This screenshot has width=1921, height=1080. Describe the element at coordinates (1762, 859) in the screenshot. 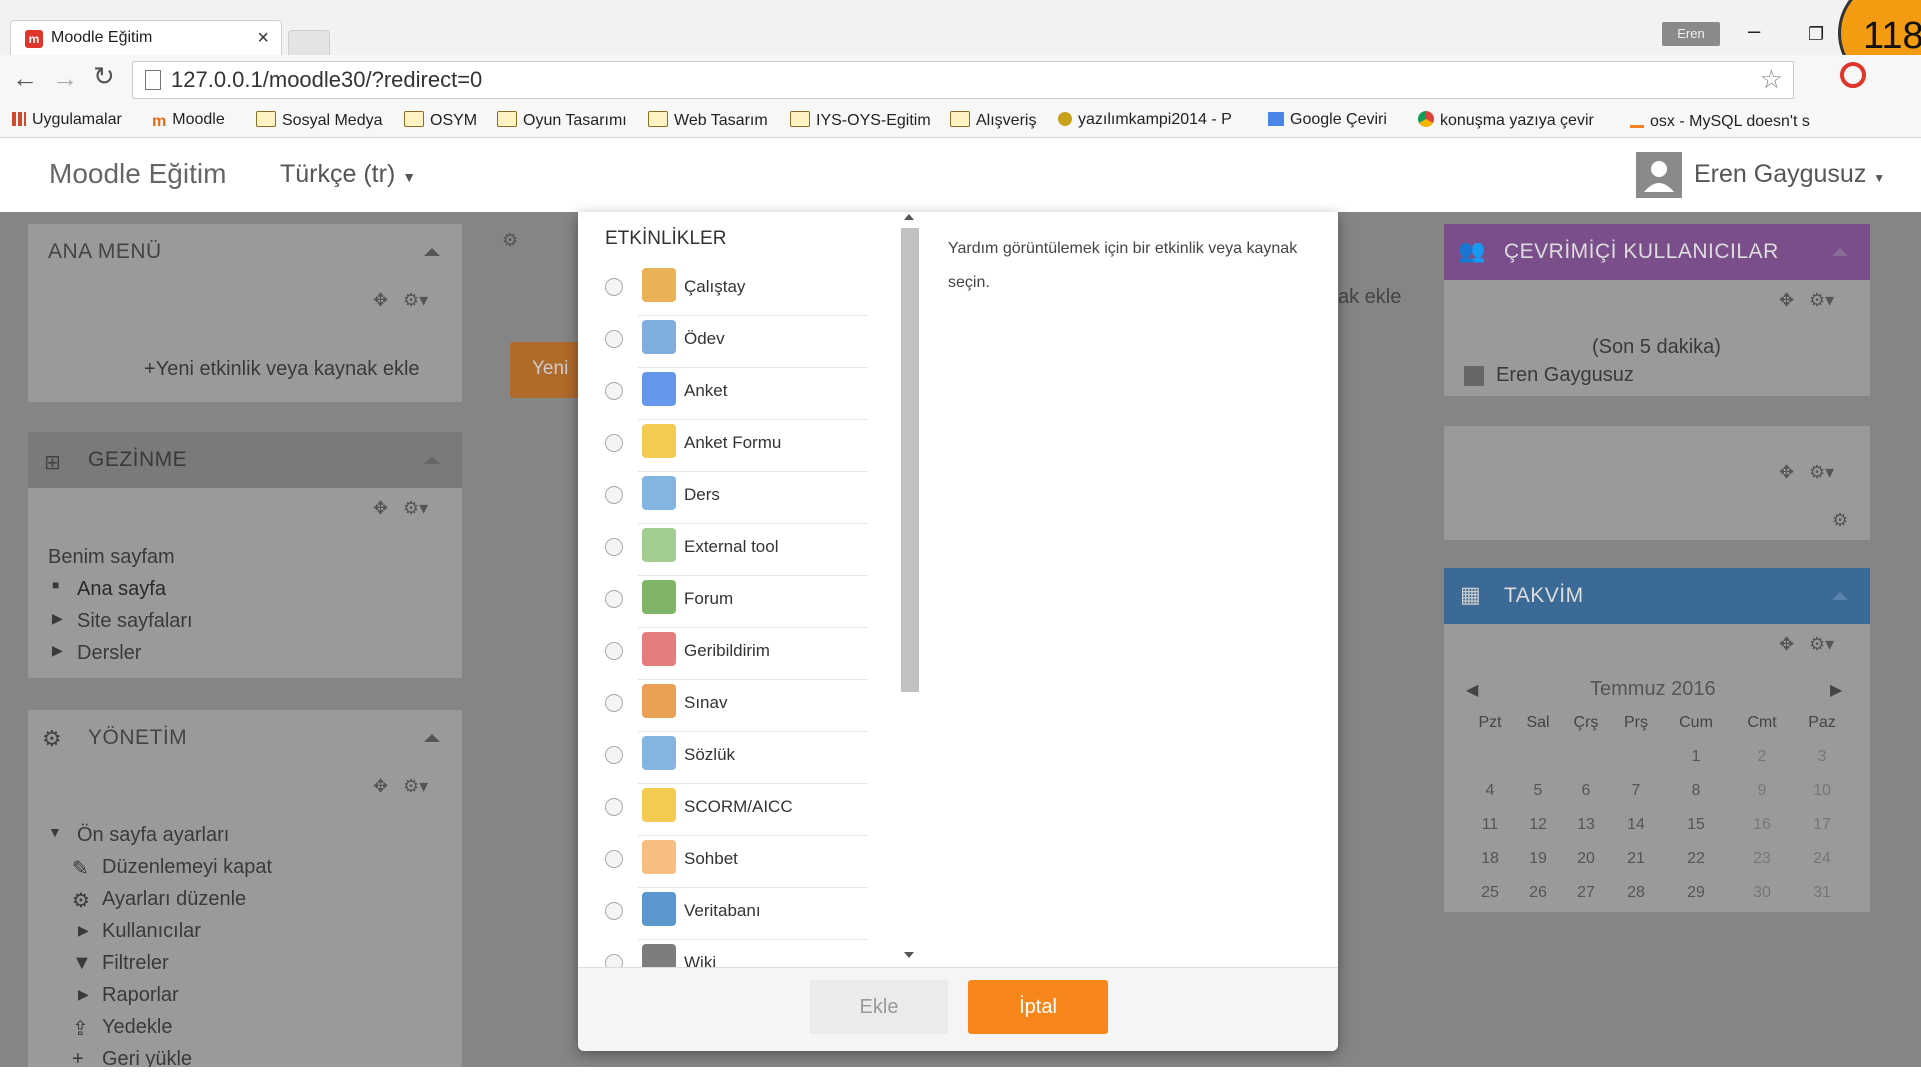

I see `calendar-day: 23` at that location.